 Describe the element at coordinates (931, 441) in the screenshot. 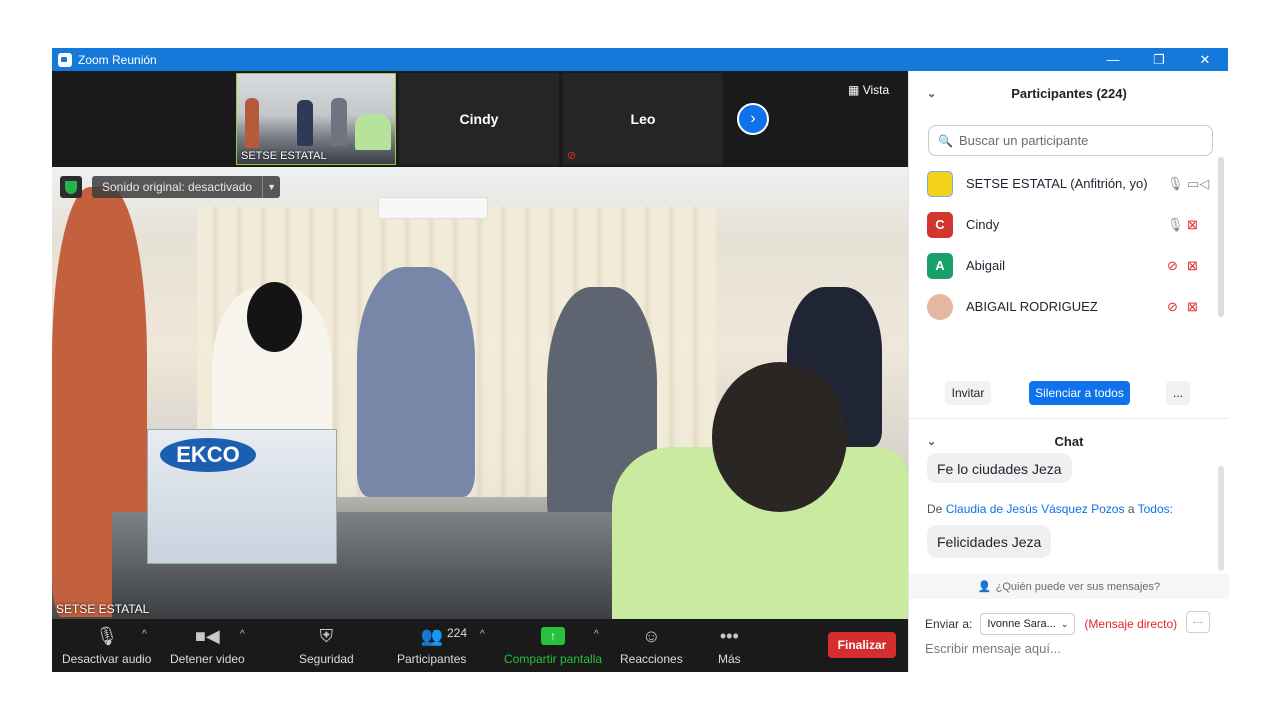

I see `collapse-chat-chevron-icon: ⌄` at that location.